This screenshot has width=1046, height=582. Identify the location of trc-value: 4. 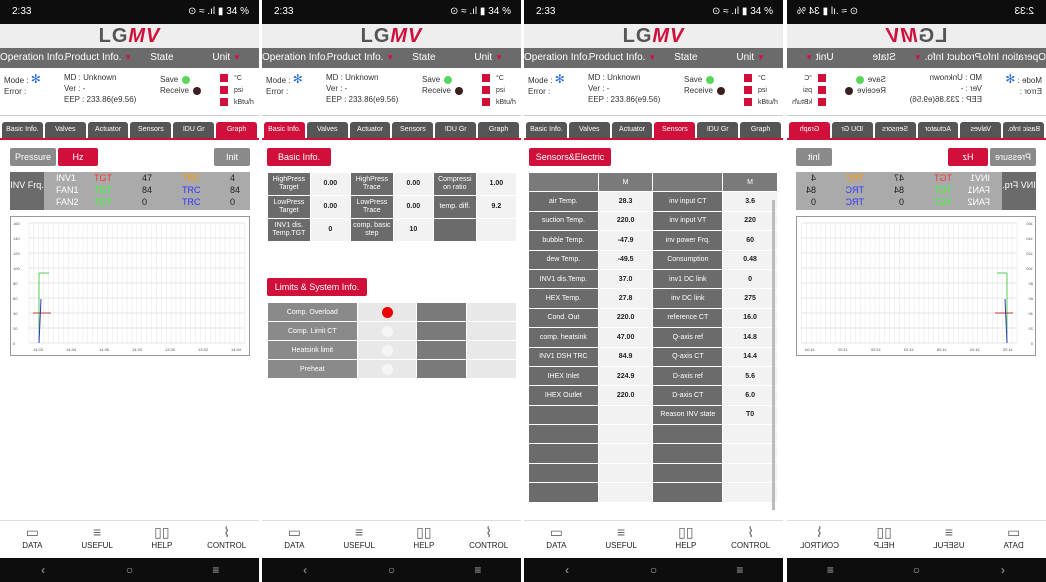
(233, 178).